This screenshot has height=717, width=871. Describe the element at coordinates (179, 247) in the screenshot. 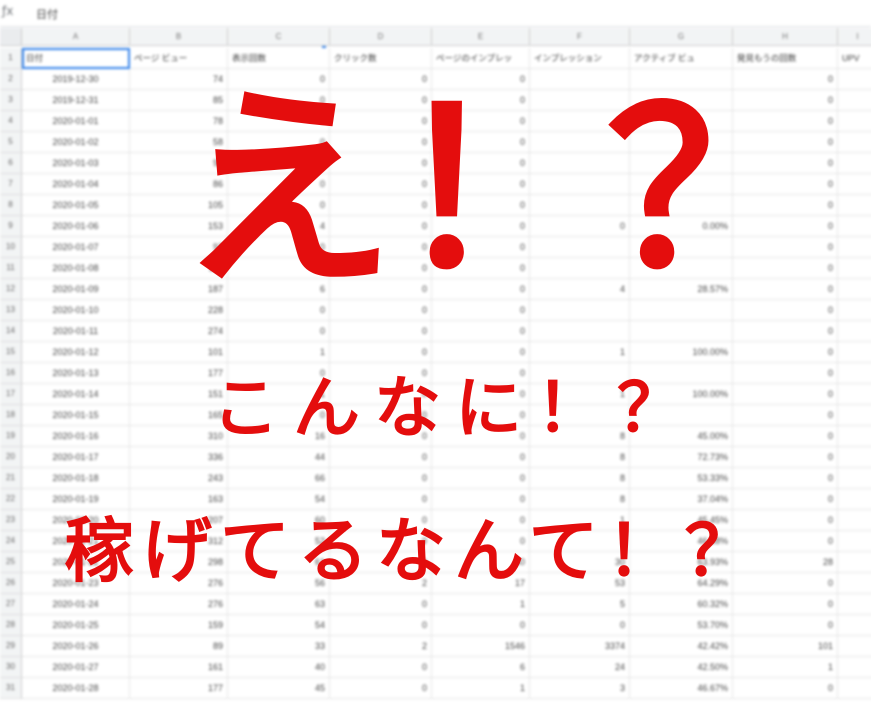

I see `table-cell: 97` at that location.